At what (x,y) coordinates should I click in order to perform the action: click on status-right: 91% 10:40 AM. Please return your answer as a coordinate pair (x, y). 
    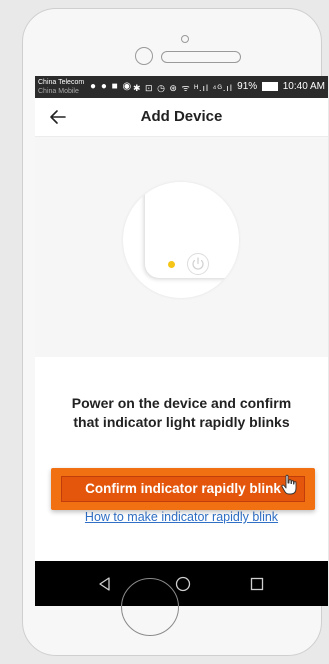
    Looking at the image, I should click on (281, 86).